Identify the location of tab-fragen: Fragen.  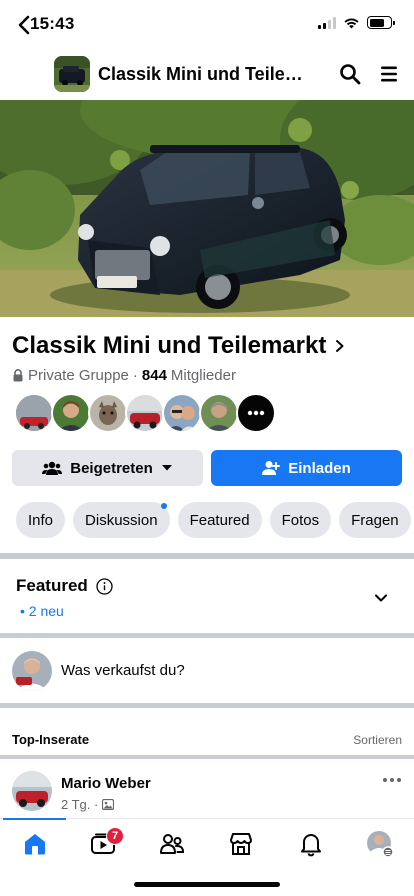
(375, 520).